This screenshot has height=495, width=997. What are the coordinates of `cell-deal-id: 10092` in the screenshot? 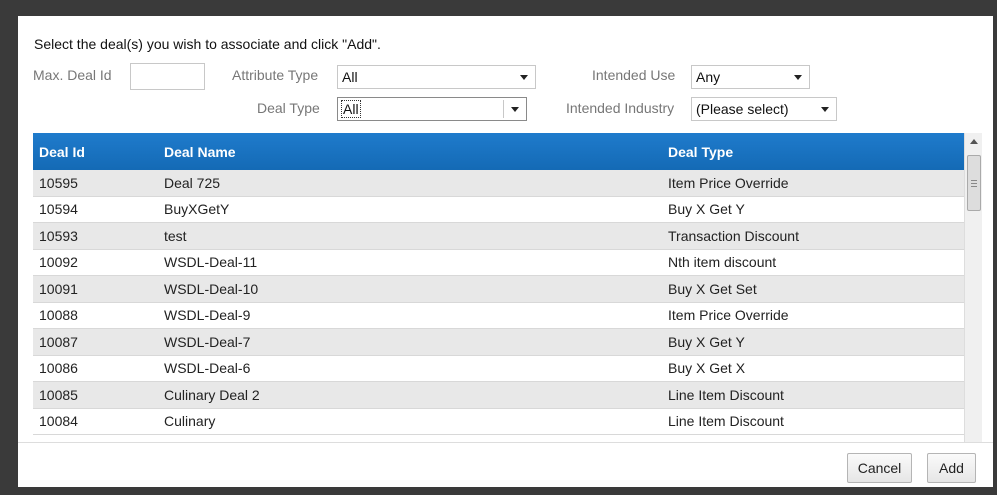 It's located at (58, 262).